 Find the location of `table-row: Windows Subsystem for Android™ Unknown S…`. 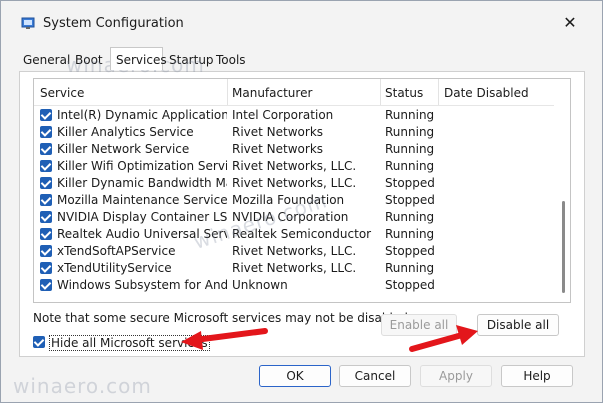

table-row: Windows Subsystem for Android™ Unknown S… is located at coordinates (294, 285).